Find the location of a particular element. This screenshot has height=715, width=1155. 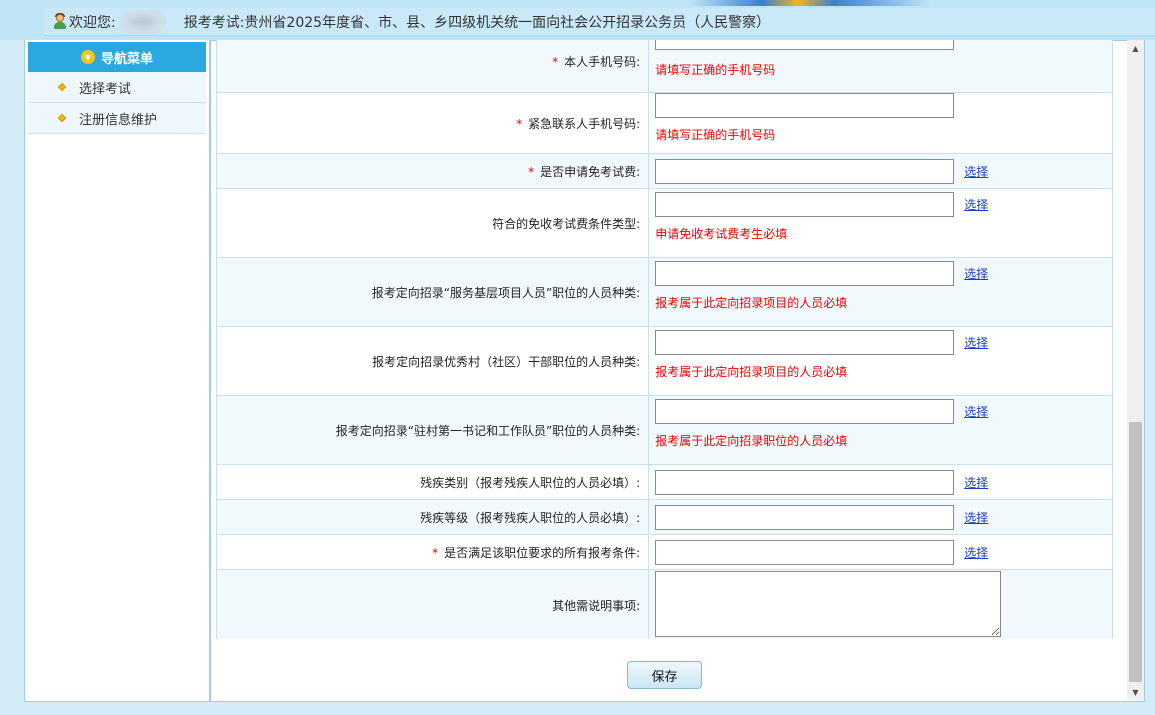

blurred-username is located at coordinates (142, 21).